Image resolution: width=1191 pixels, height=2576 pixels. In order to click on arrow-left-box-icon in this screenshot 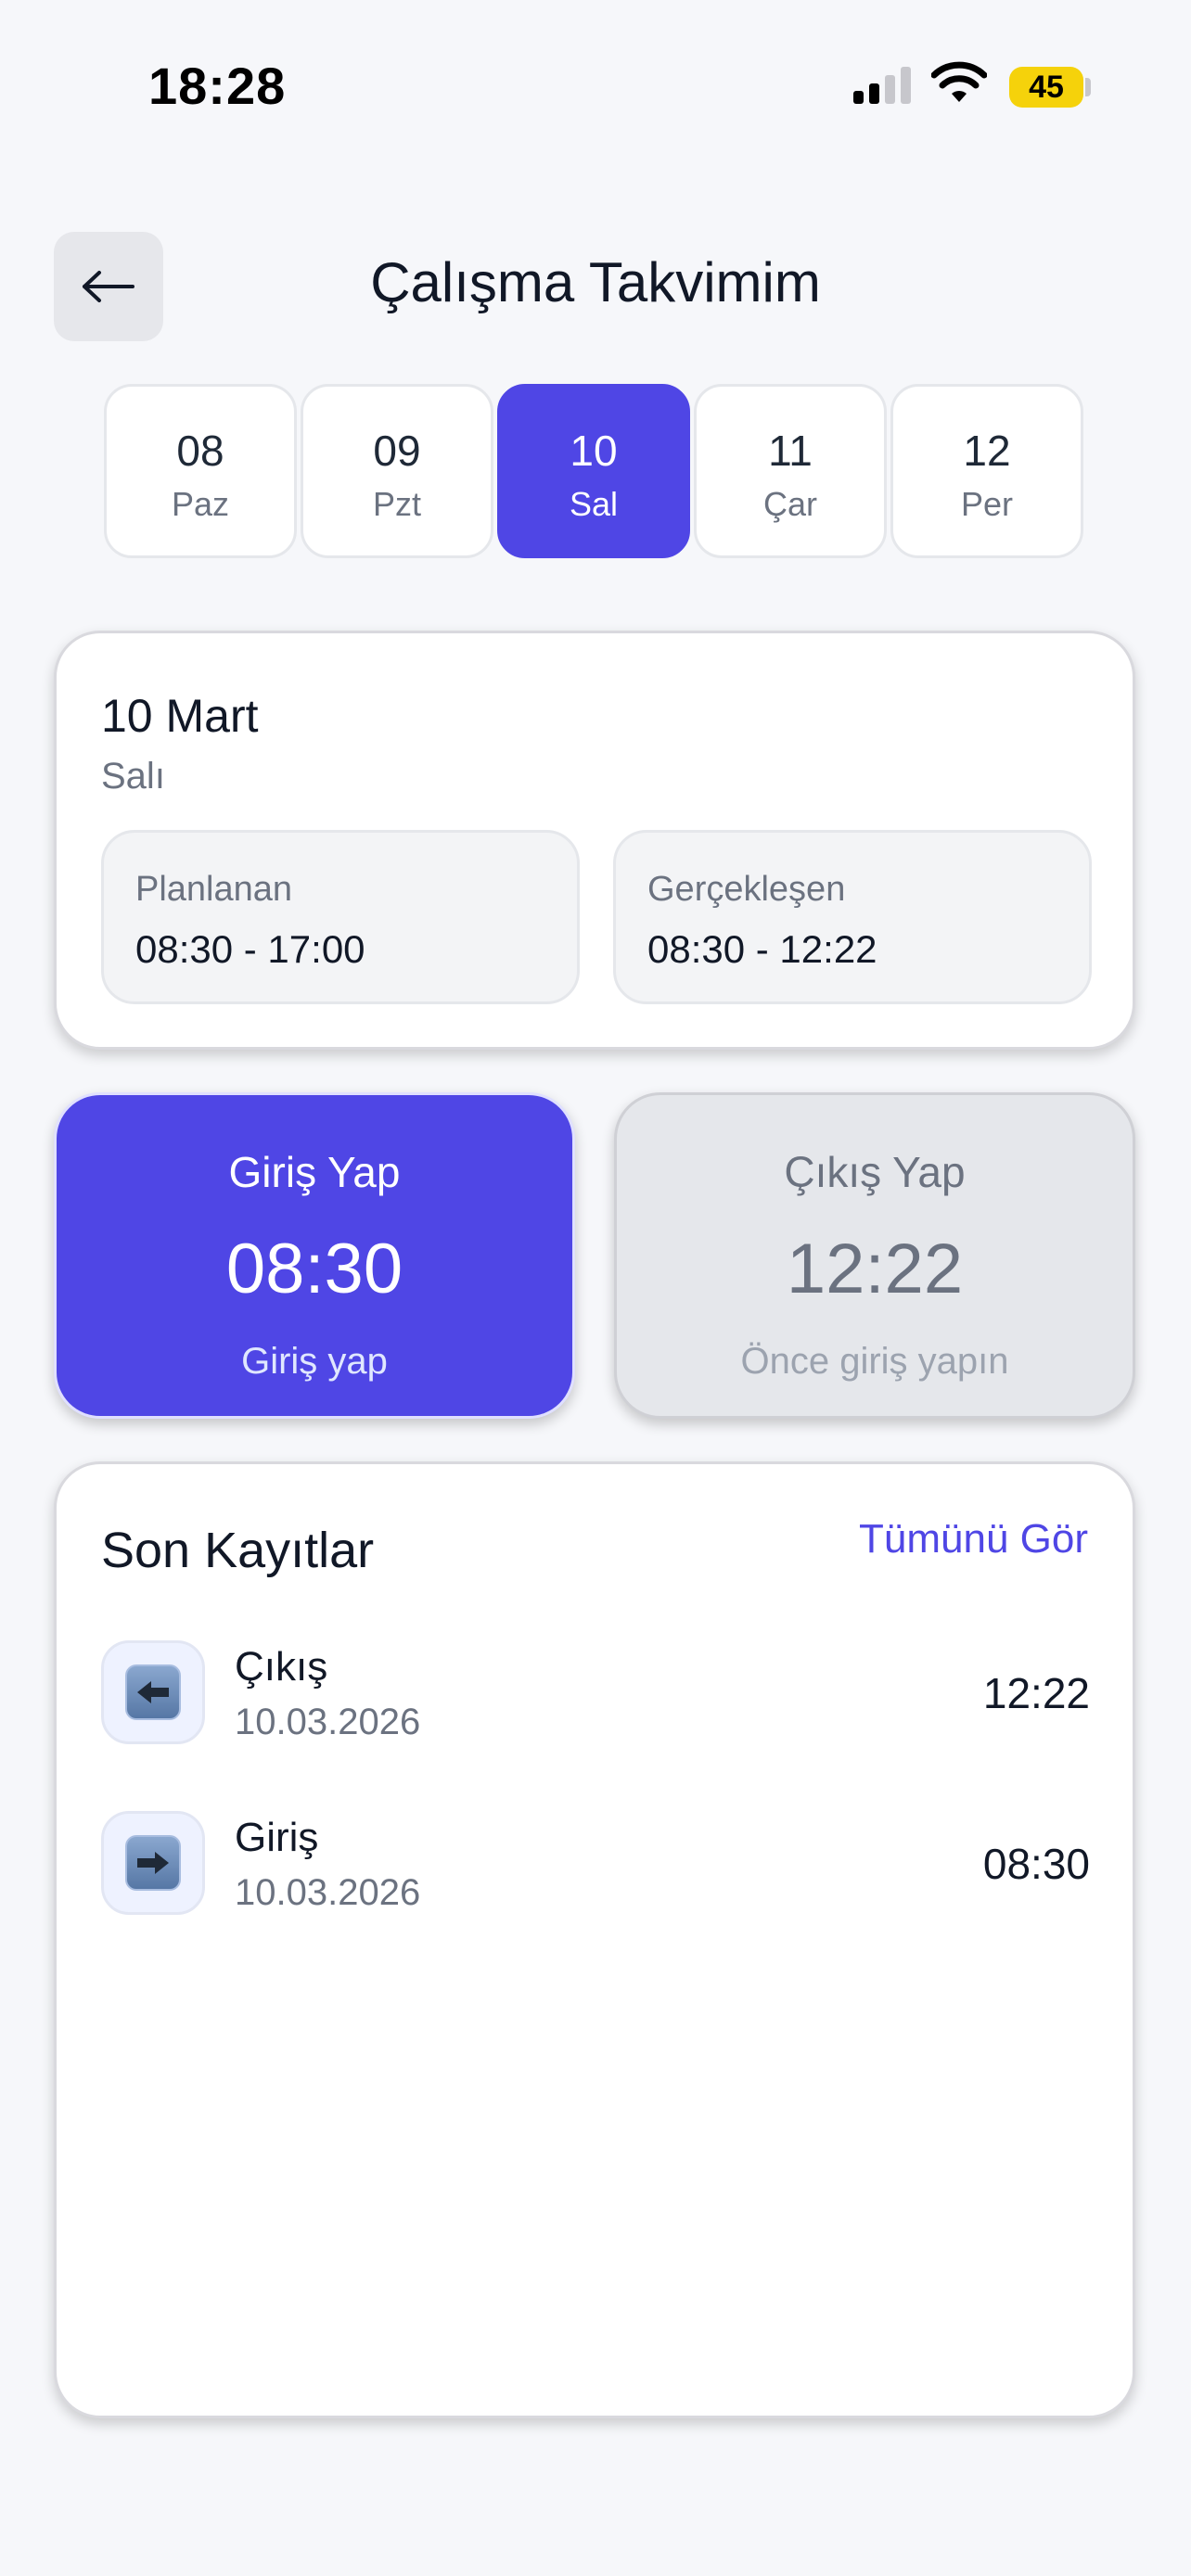, I will do `click(153, 1692)`.